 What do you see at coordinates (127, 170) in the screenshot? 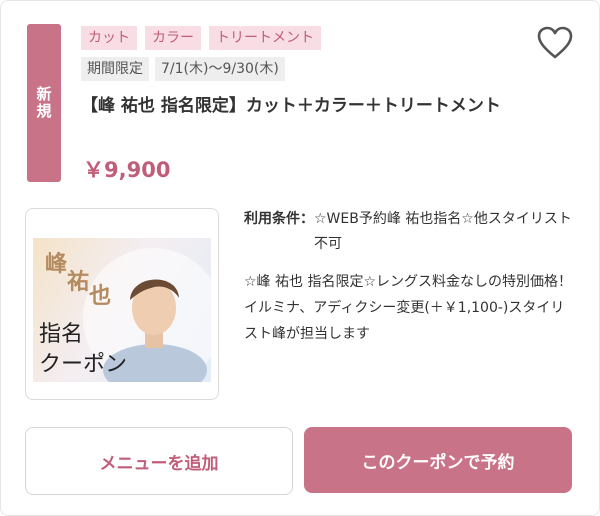
I see `coupon-price: ￥9,900` at bounding box center [127, 170].